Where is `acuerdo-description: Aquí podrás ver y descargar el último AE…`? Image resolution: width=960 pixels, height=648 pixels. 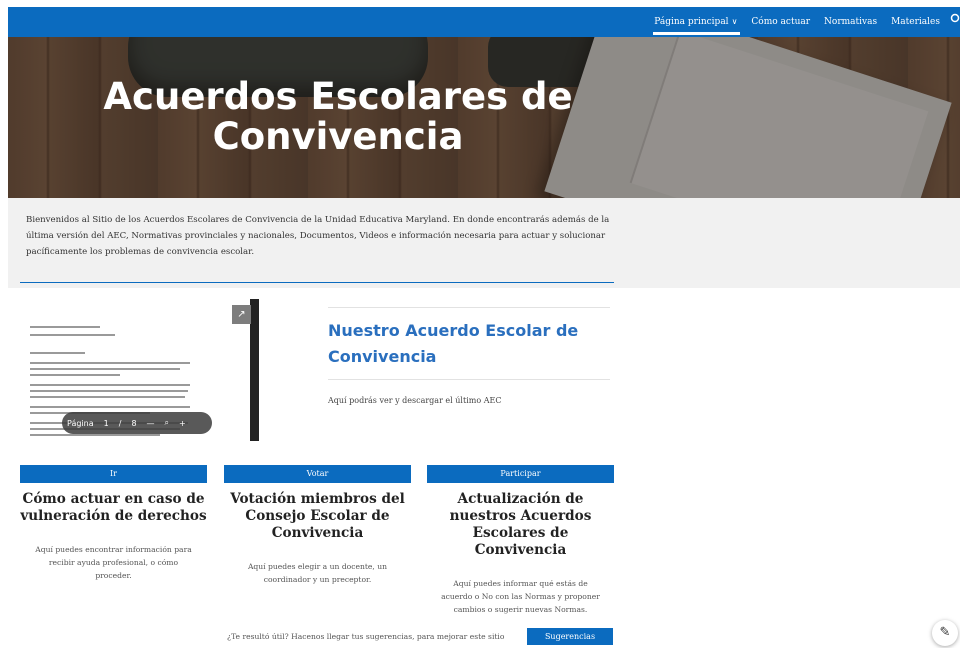 acuerdo-description: Aquí podrás ver y descargar el último AE… is located at coordinates (415, 400).